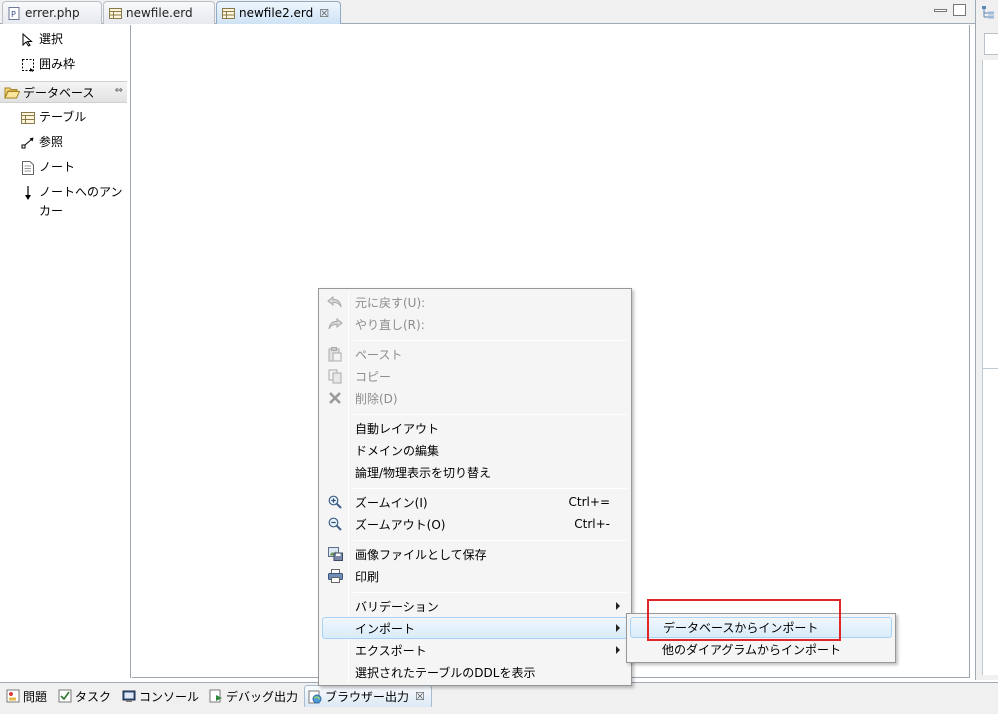  Describe the element at coordinates (390, 302) in the screenshot. I see `menu-label: 元に戻す(U):` at that location.